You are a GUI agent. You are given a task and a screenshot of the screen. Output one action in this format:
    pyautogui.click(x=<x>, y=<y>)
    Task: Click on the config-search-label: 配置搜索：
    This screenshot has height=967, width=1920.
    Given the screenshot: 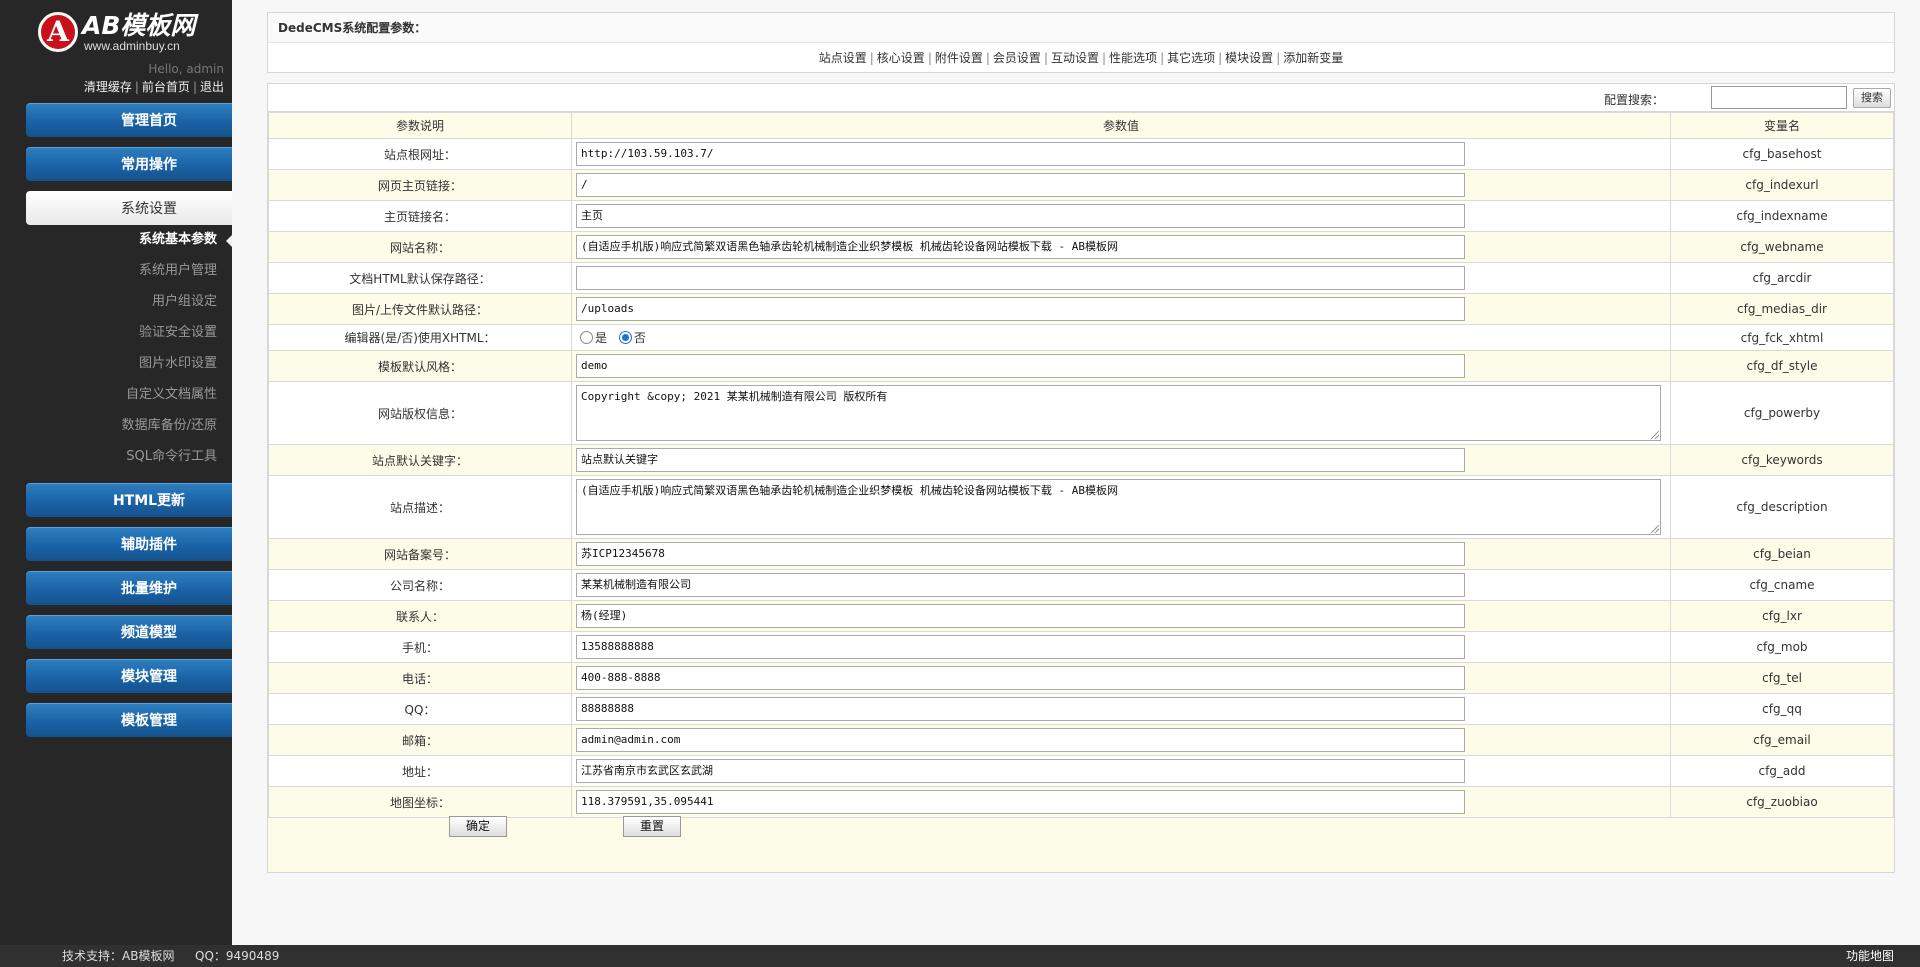 What is the action you would take?
    pyautogui.click(x=1633, y=100)
    